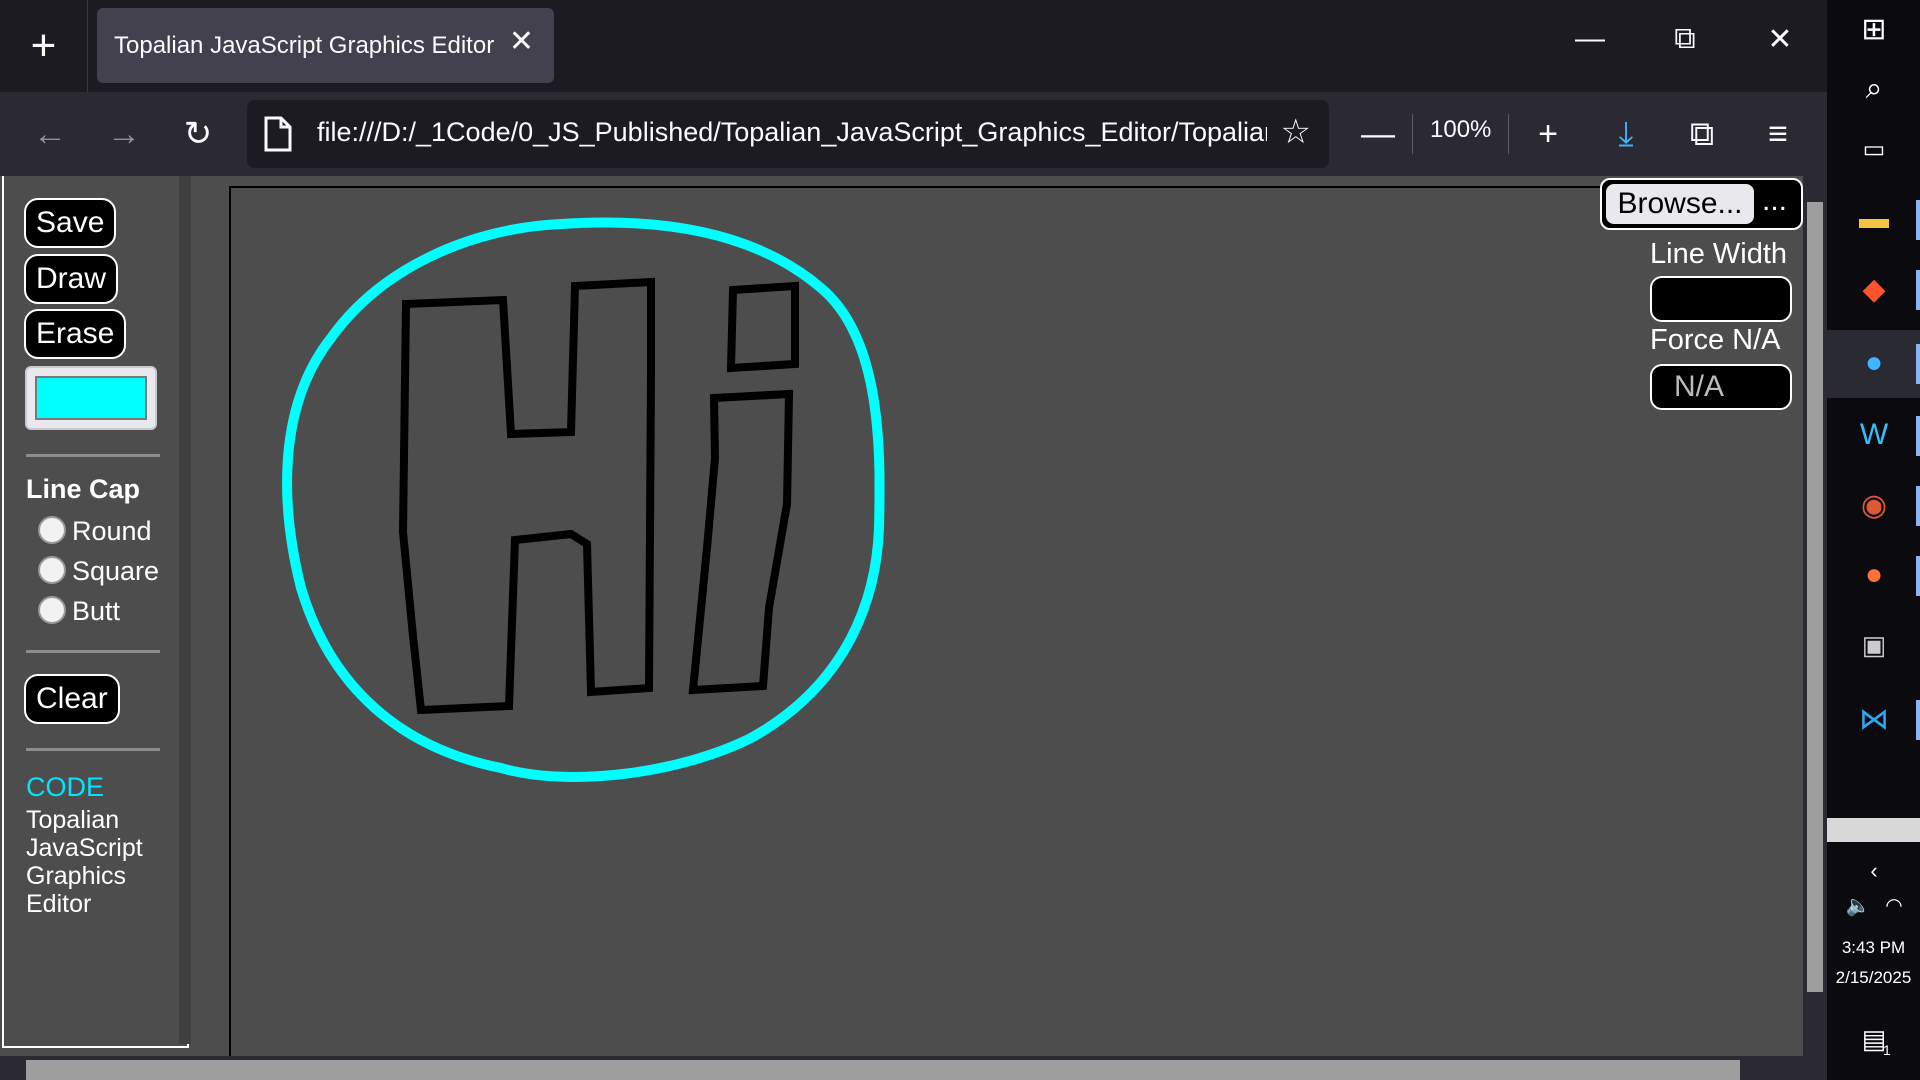 This screenshot has width=1920, height=1080. What do you see at coordinates (1874, 435) in the screenshot?
I see `wakatime-icon: W` at bounding box center [1874, 435].